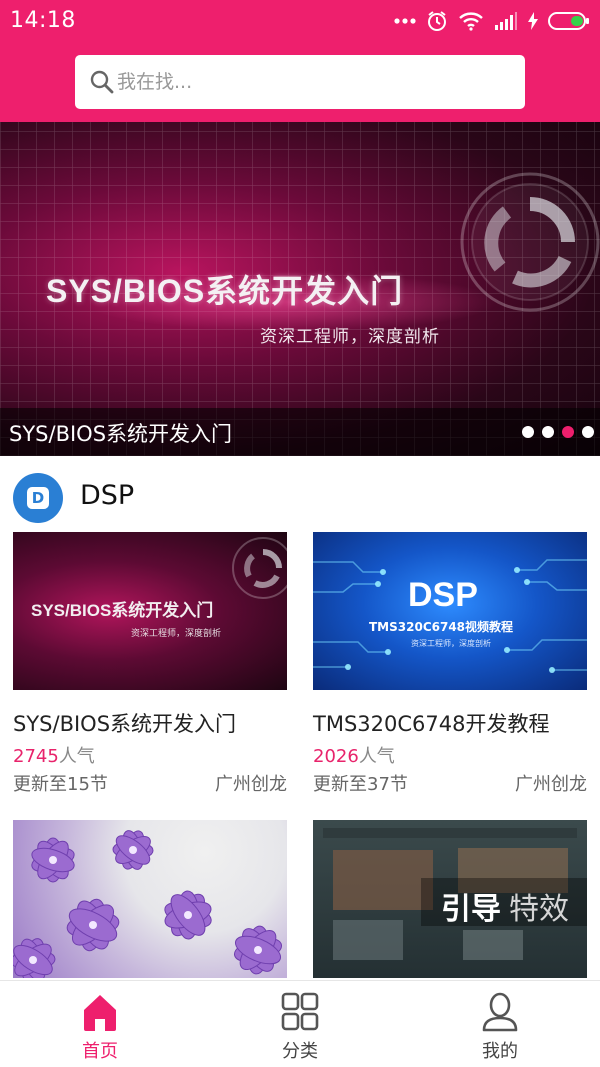 This screenshot has height=1067, width=600. I want to click on search-box, so click(300, 82).